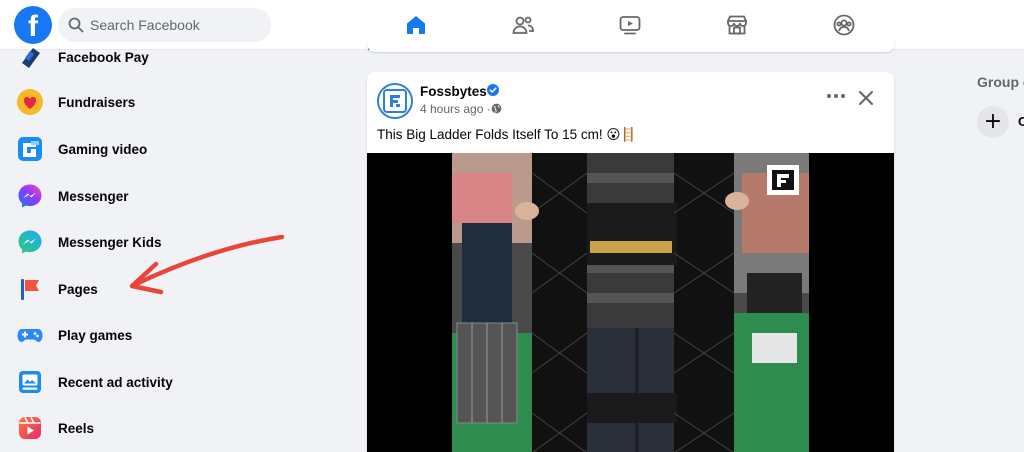 This screenshot has height=452, width=1024. I want to click on verified-badge-icon, so click(493, 90).